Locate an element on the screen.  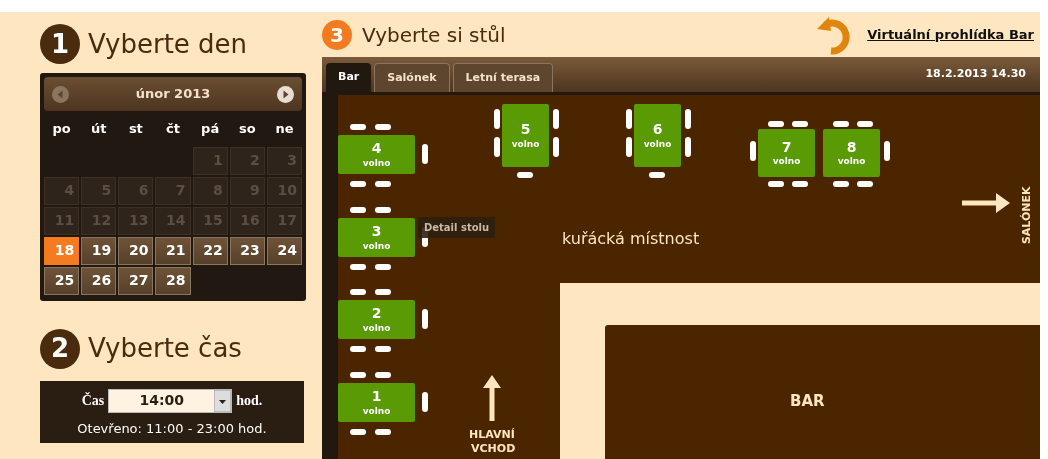
step-title: Vyberte den is located at coordinates (168, 44).